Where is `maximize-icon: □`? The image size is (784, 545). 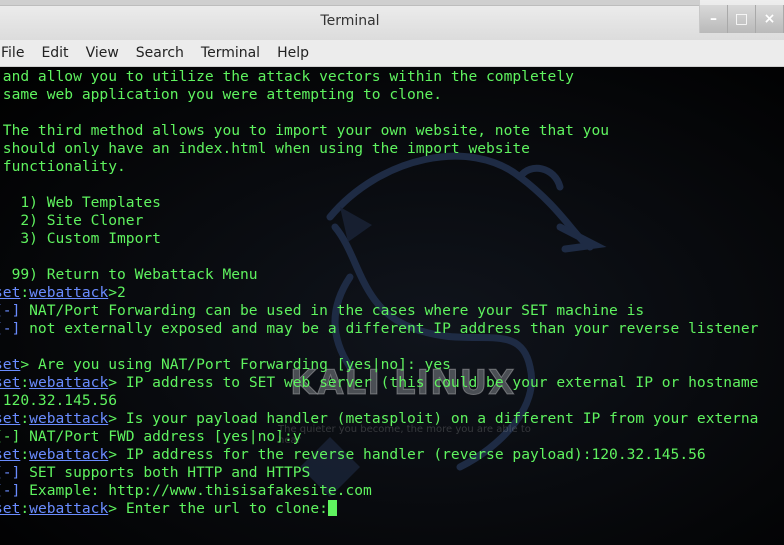
maximize-icon: □ is located at coordinates (741, 19).